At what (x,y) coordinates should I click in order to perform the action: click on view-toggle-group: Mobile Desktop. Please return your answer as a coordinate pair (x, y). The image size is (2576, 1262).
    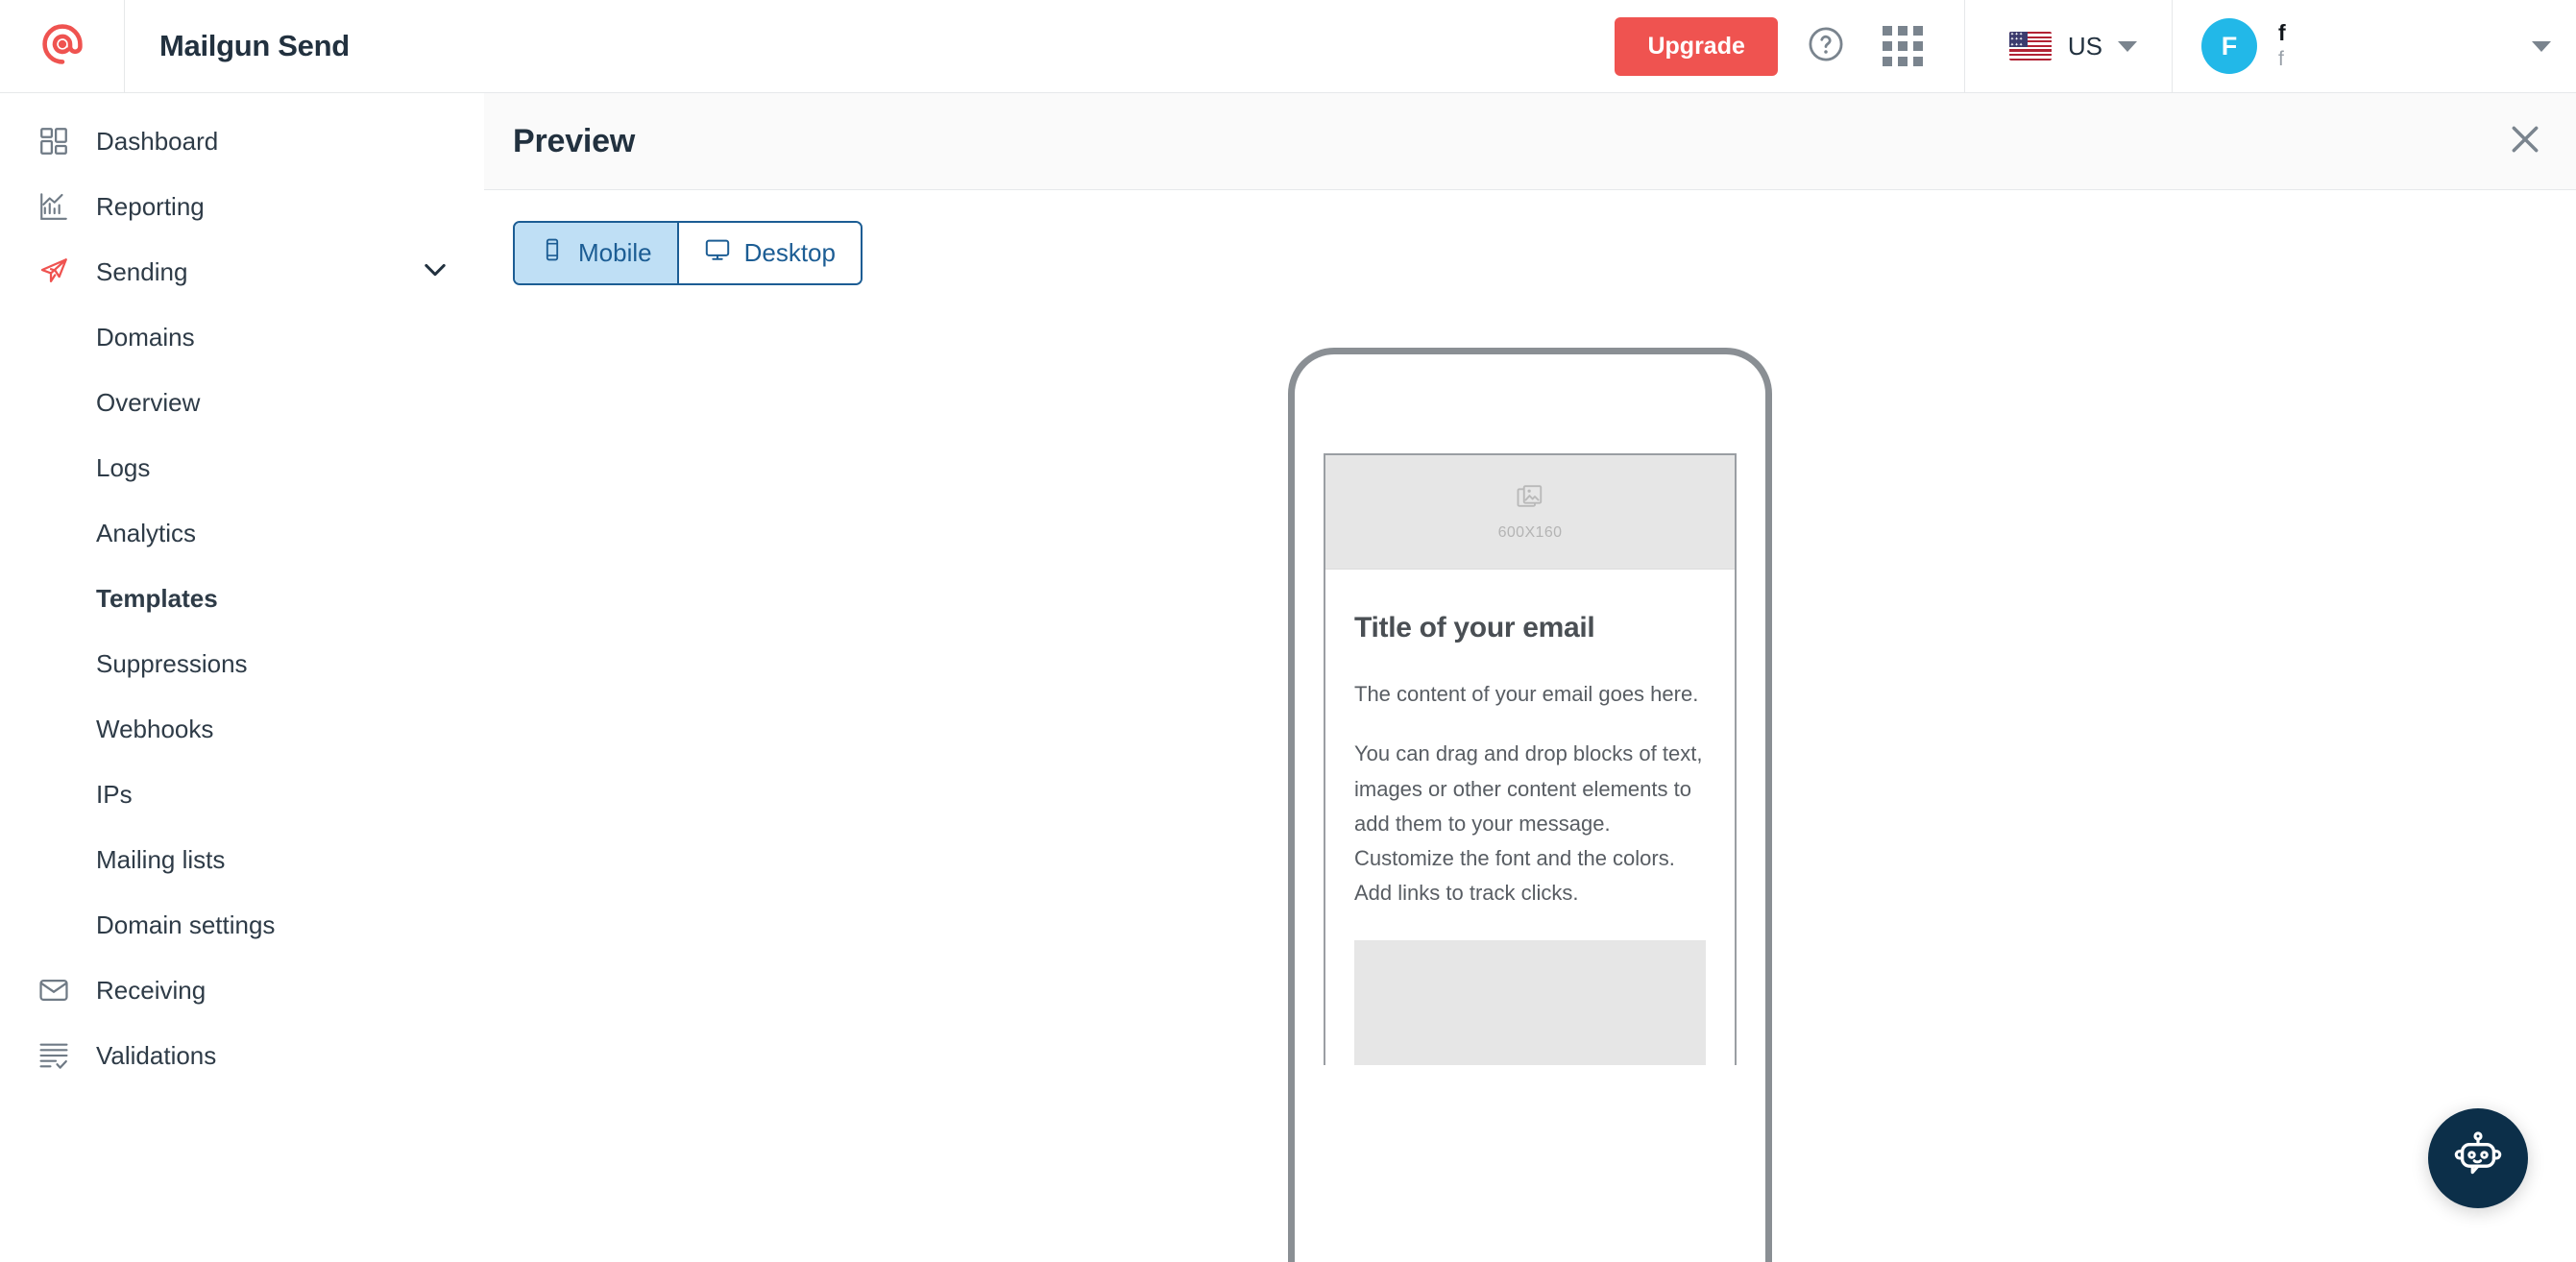
    Looking at the image, I should click on (688, 253).